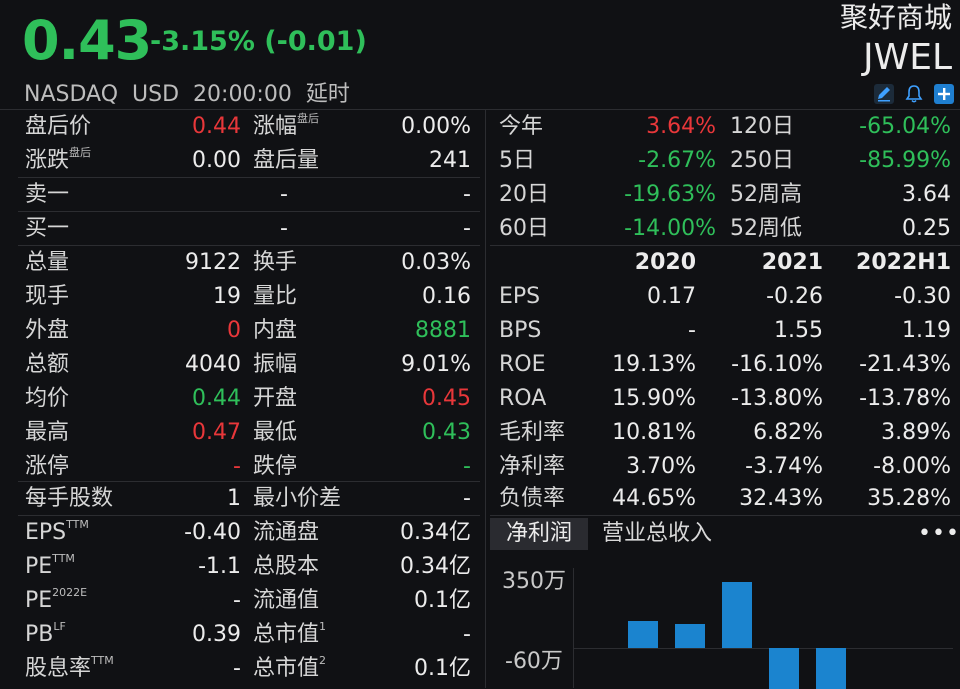  Describe the element at coordinates (187, 95) in the screenshot. I see `market-info: NASDAQ USD 20:00:00 延时` at that location.